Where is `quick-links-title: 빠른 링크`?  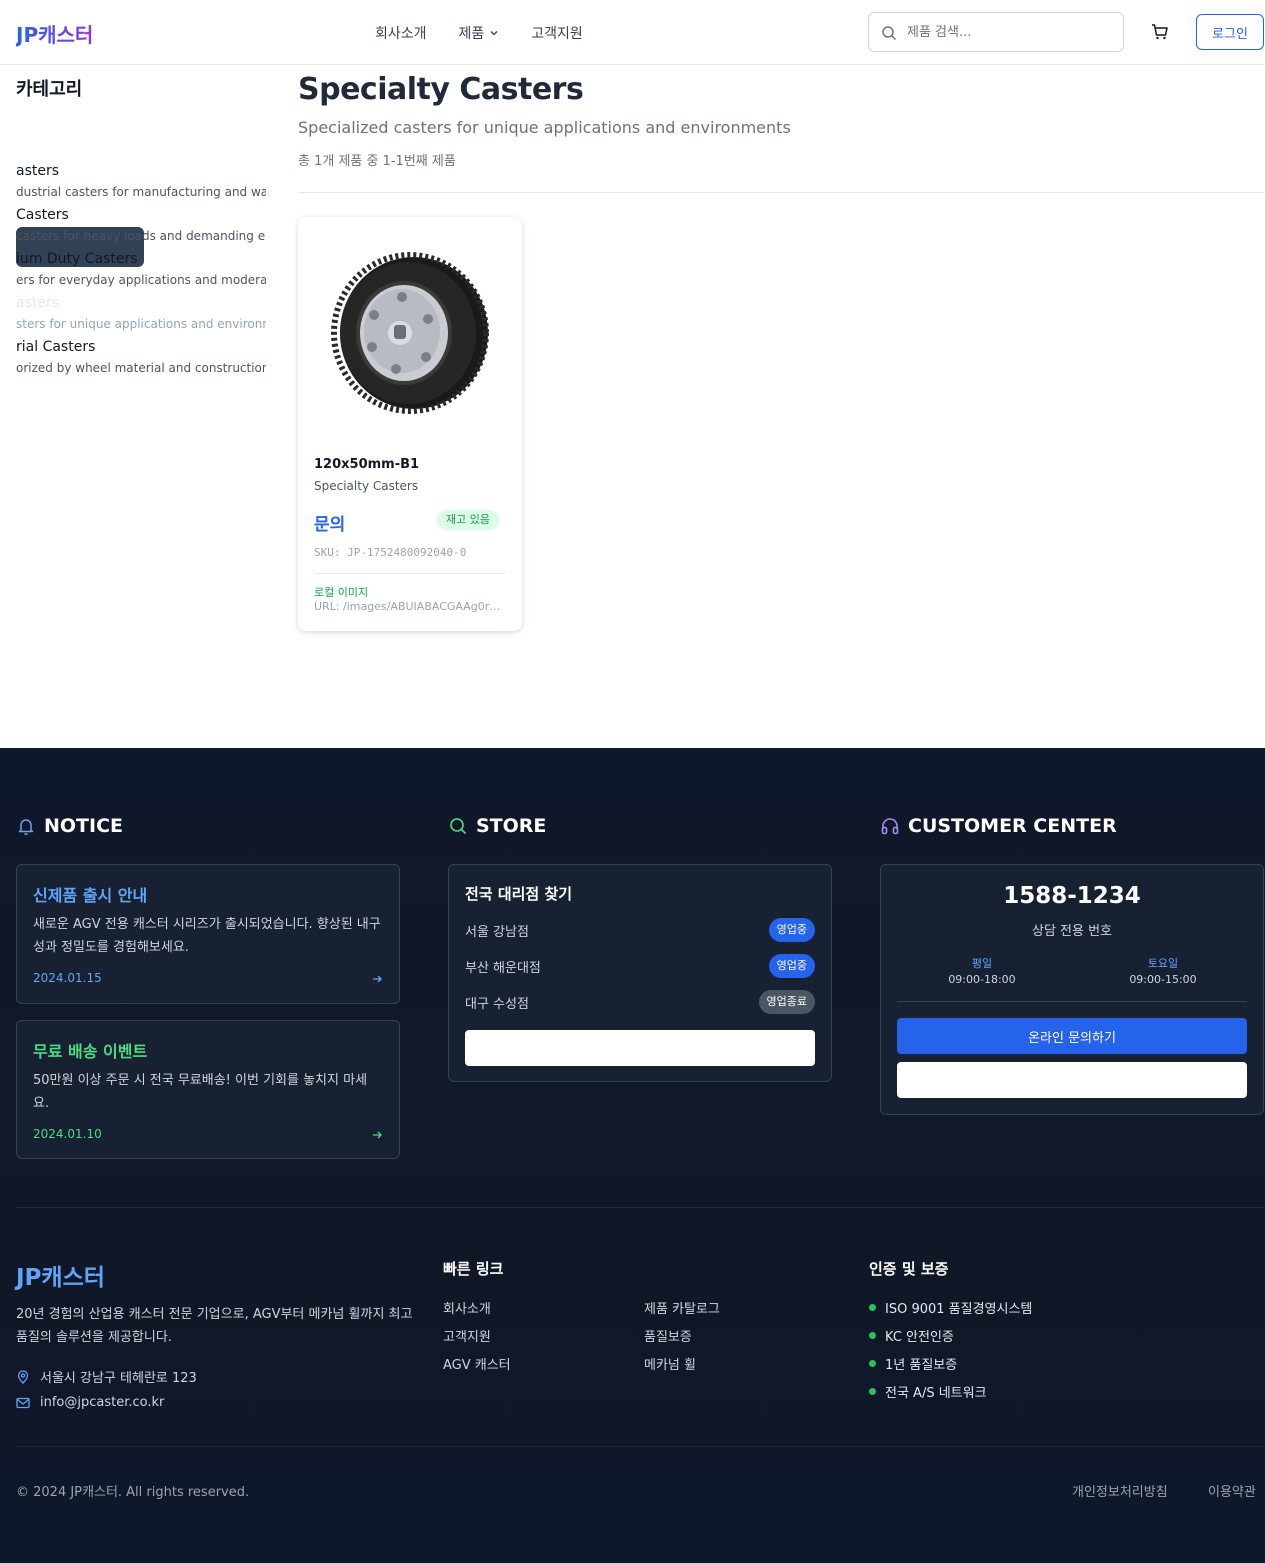
quick-links-title: 빠른 링크 is located at coordinates (473, 1269).